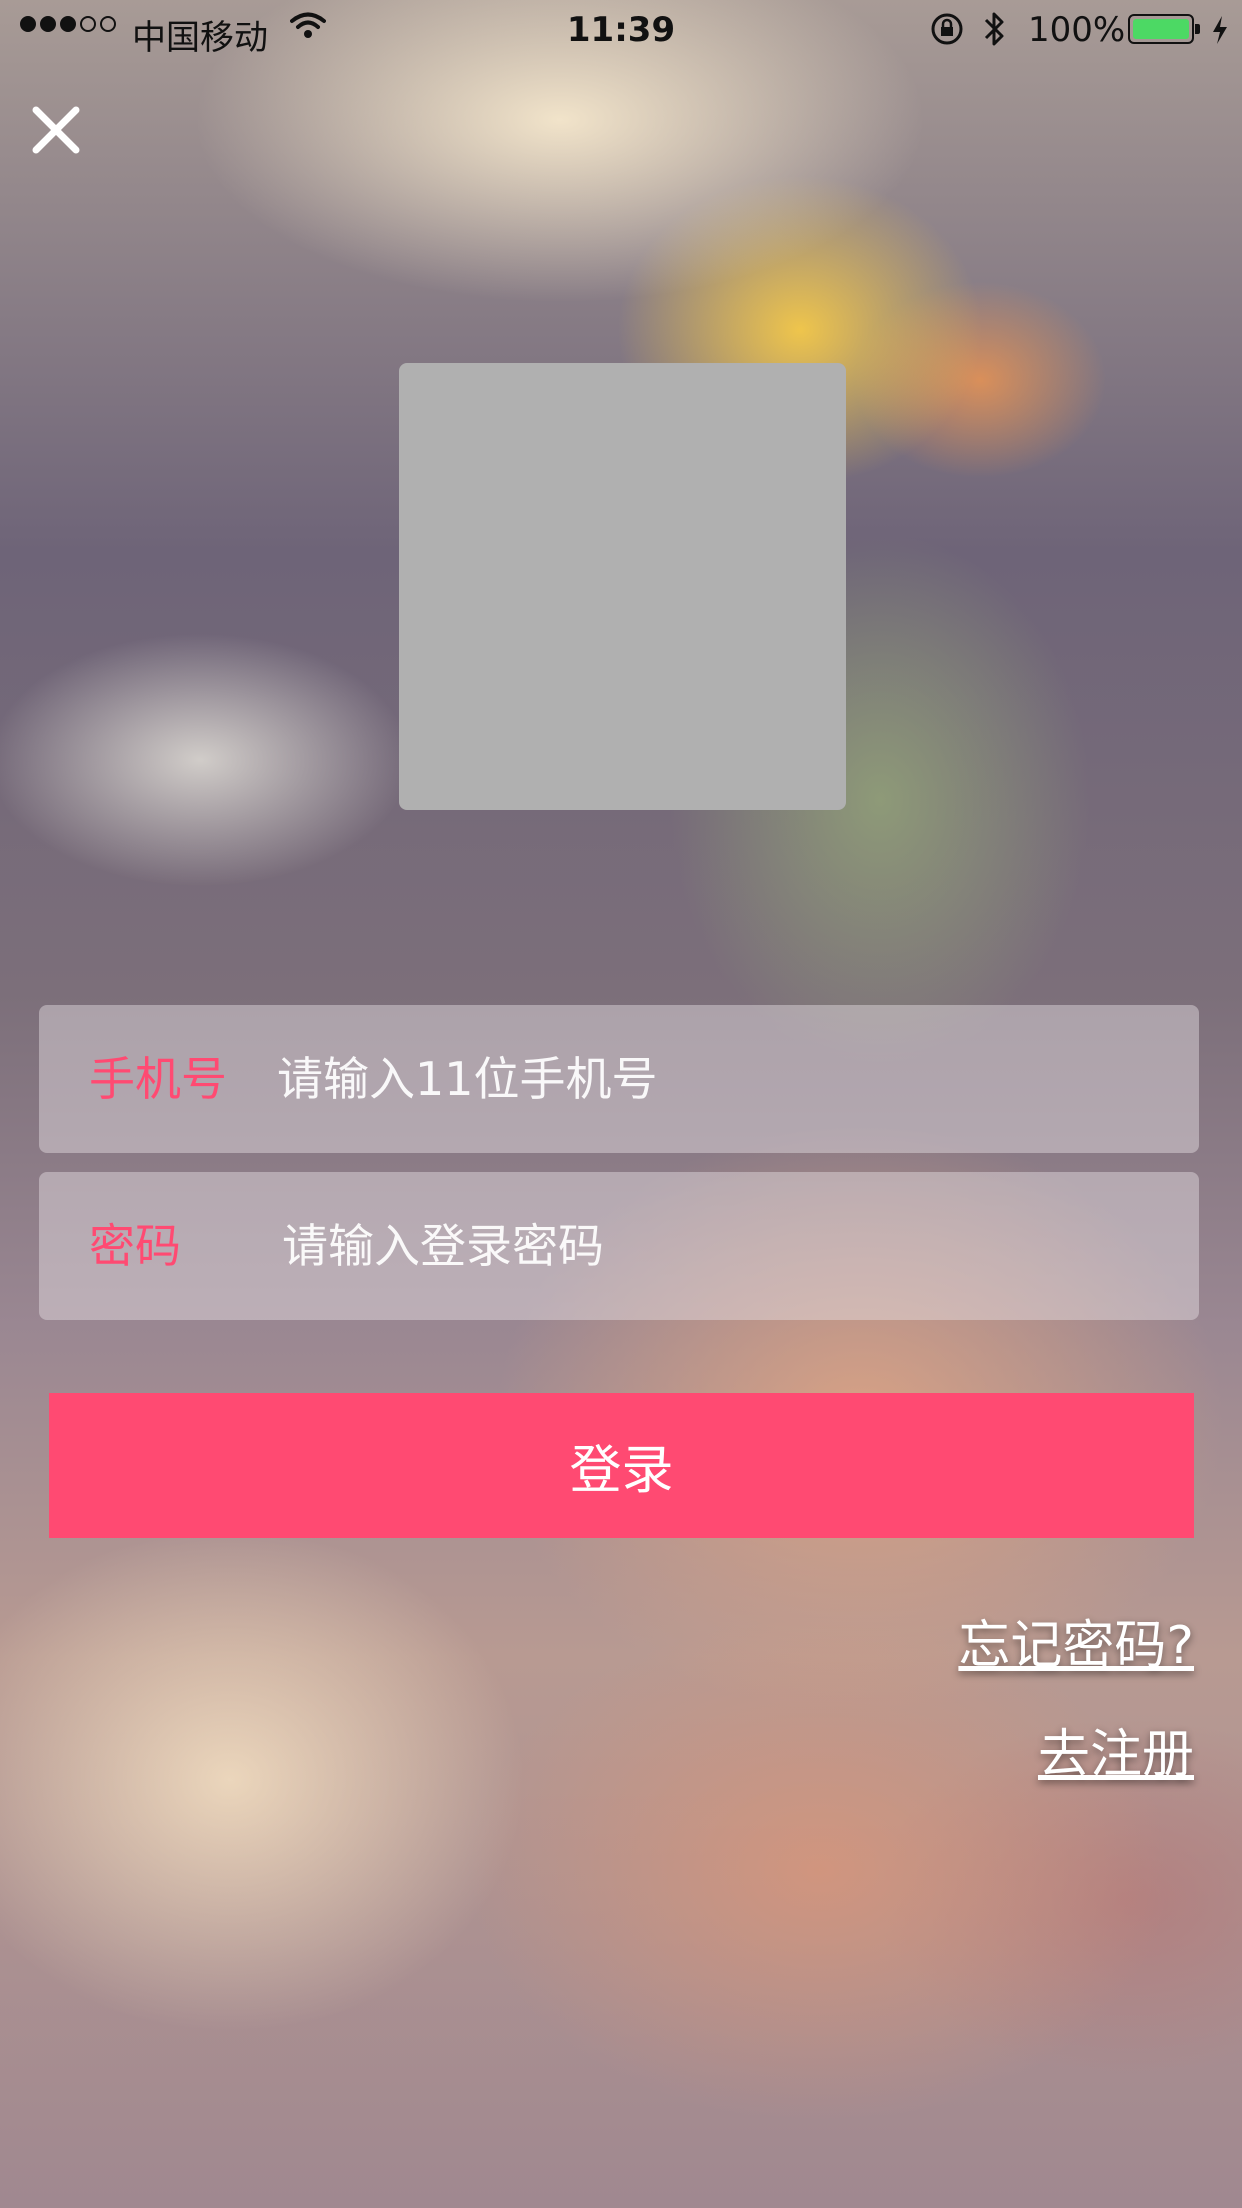 The height and width of the screenshot is (2208, 1242). I want to click on phone-input, so click(717, 1079).